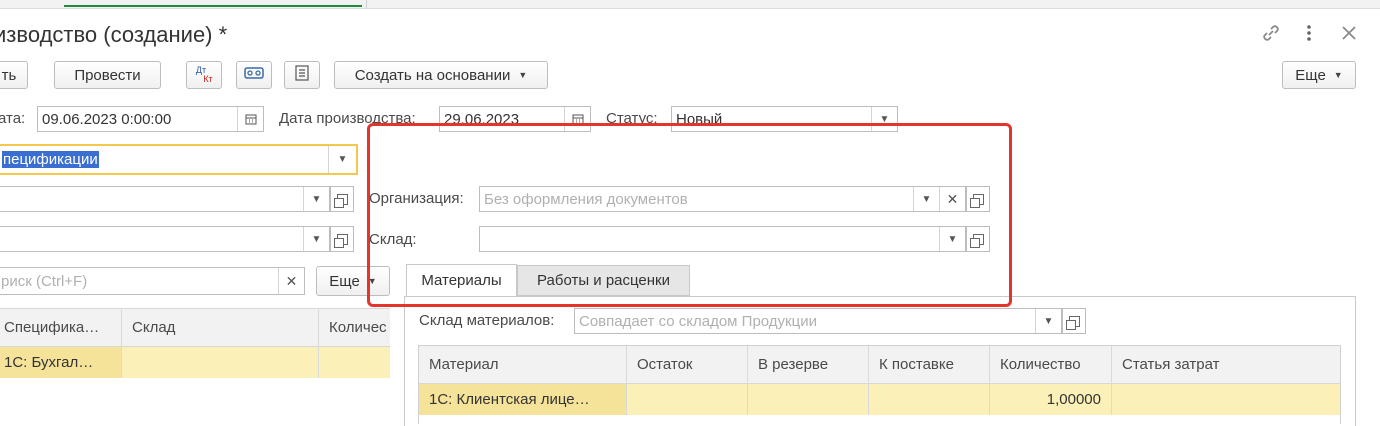 The width and height of the screenshot is (1380, 426). I want to click on clear-icon: ✕, so click(291, 281).